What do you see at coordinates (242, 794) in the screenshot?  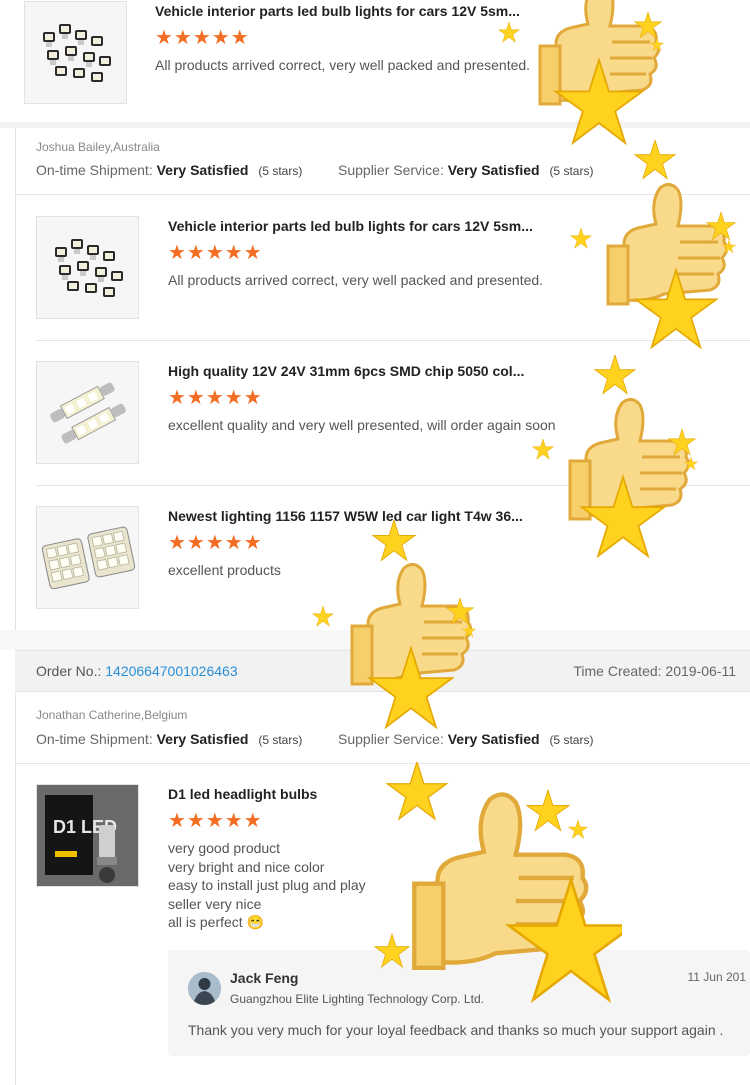 I see `product-title: D1 led headlight bulbs` at bounding box center [242, 794].